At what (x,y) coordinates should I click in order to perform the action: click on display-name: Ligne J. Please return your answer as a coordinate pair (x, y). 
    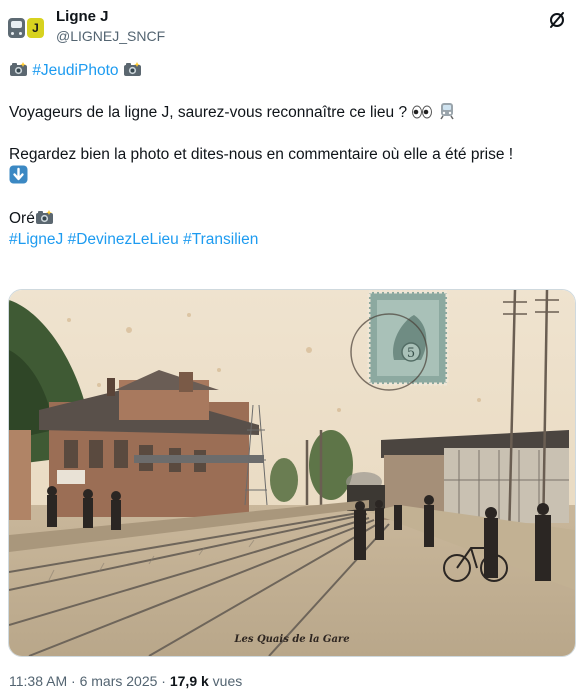
    Looking at the image, I should click on (110, 17).